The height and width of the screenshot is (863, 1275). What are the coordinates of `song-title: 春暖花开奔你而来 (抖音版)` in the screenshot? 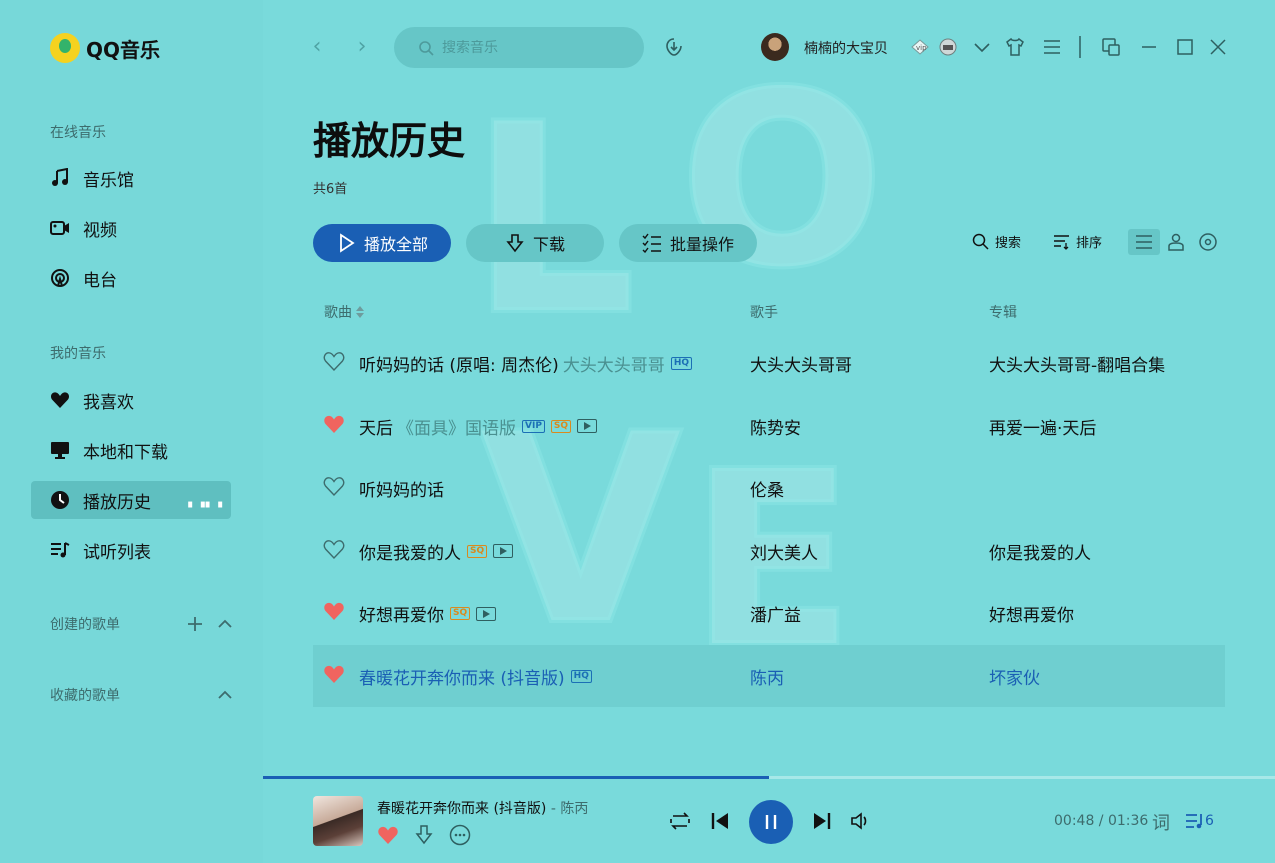 It's located at (462, 678).